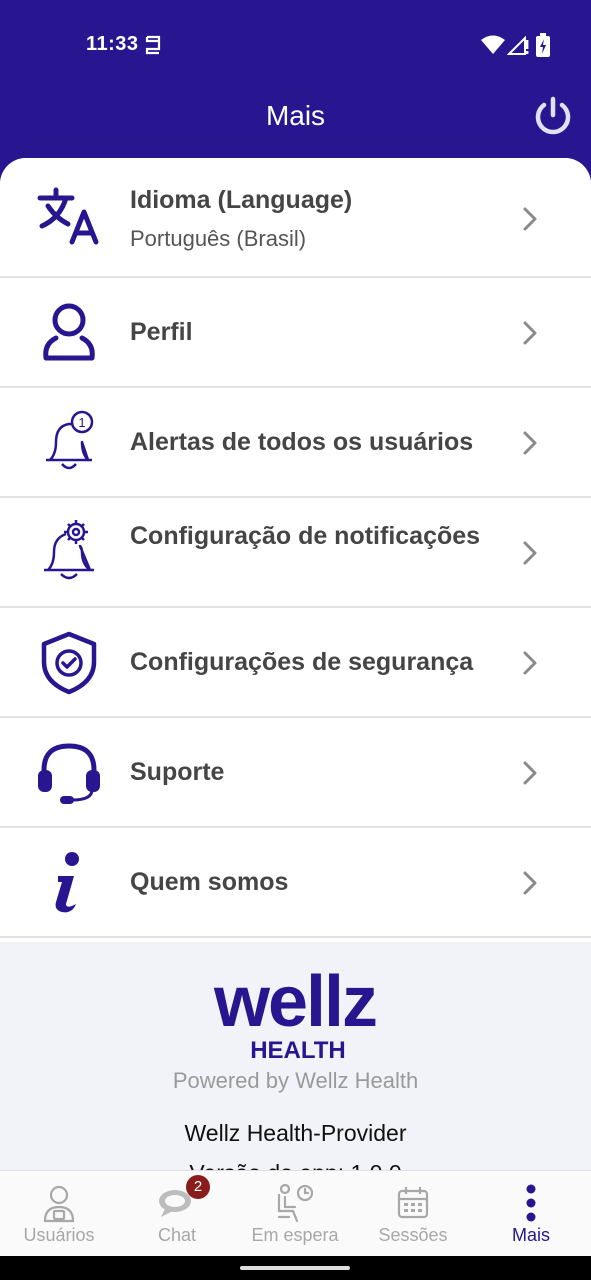 This screenshot has width=591, height=1280. I want to click on menu-item-security: Configurações de segurança, so click(295, 663).